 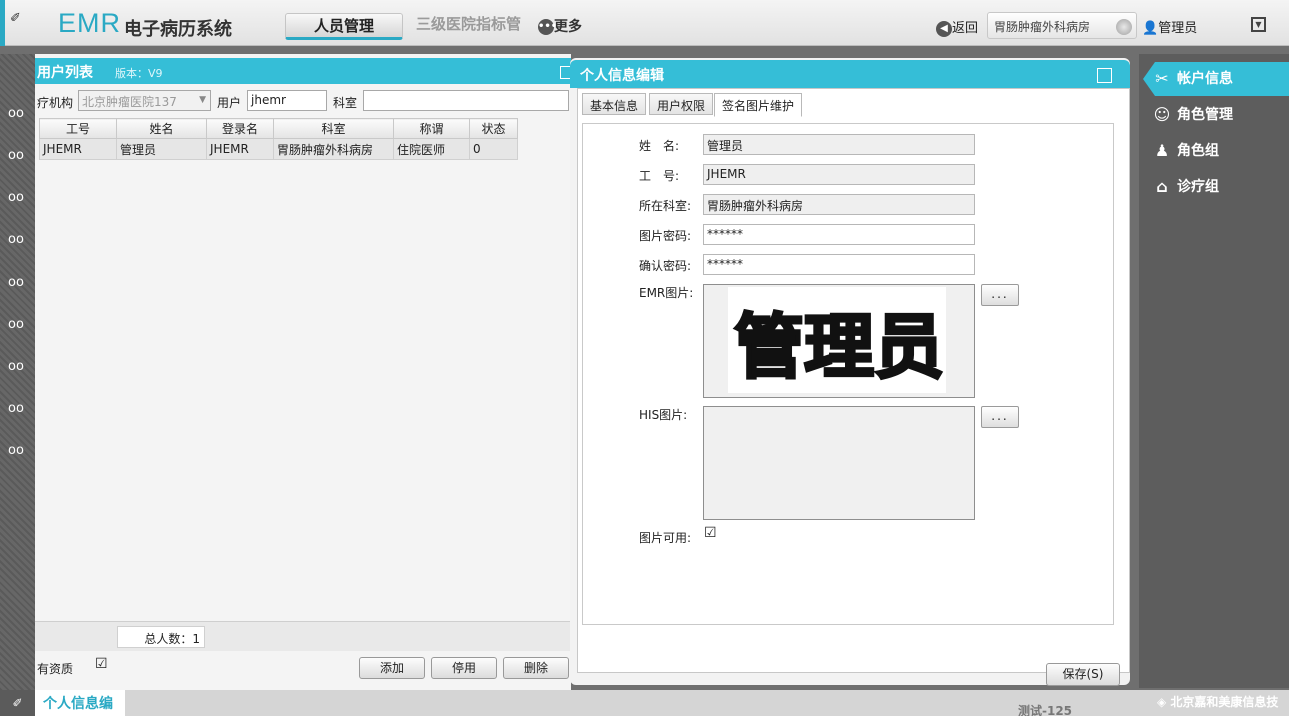 I want to click on department-select: 胃肠肿瘤外科病房, so click(x=1062, y=25).